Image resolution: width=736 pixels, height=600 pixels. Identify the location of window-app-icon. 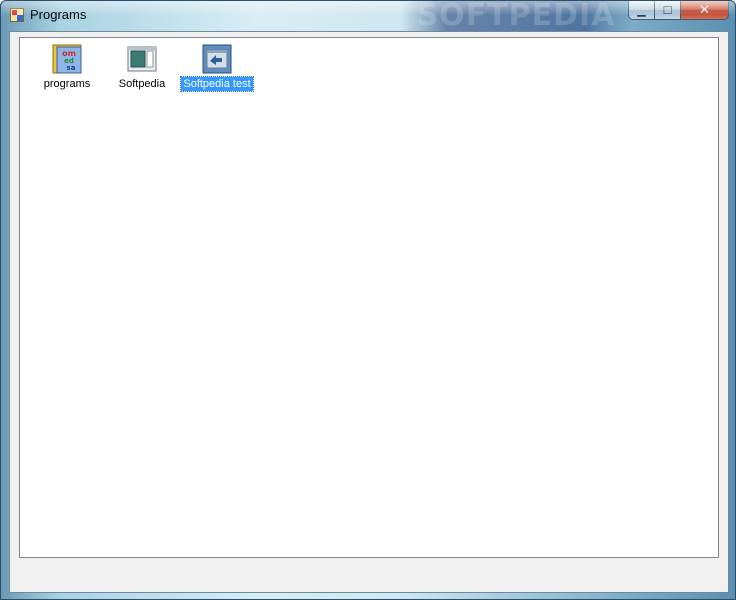
(142, 59).